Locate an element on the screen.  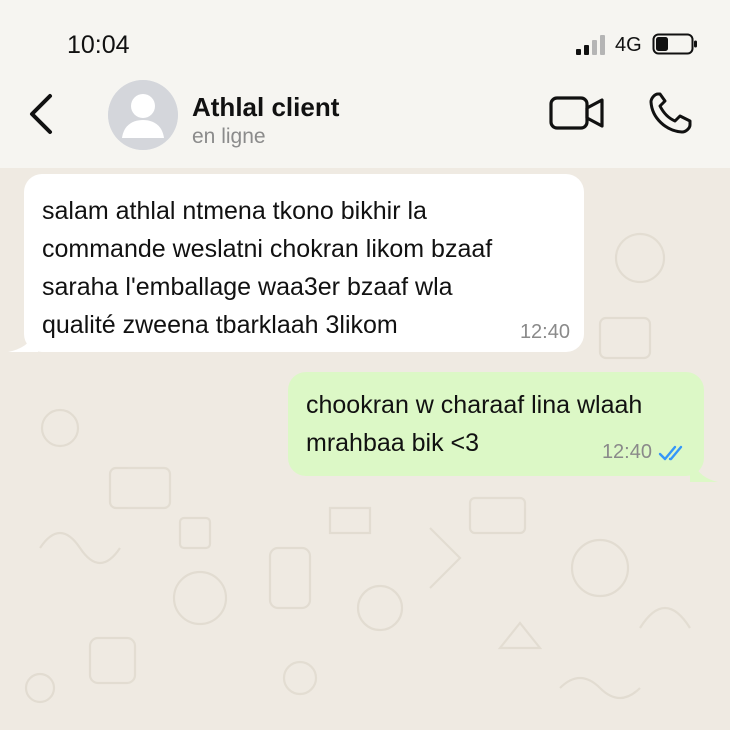
default-avatar-icon is located at coordinates (143, 115).